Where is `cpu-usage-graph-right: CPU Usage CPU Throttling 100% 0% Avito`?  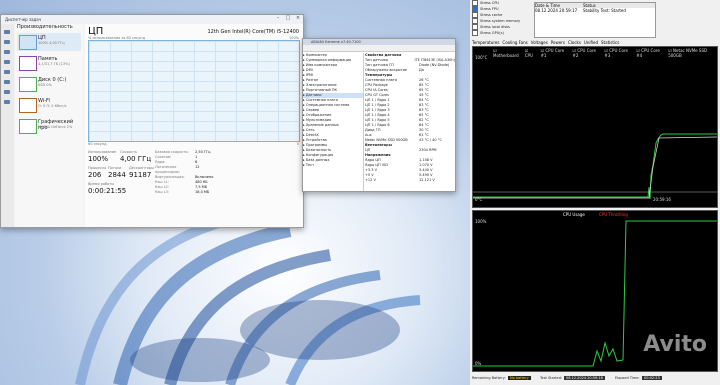 cpu-usage-graph-right: CPU Usage CPU Throttling 100% 0% Avito is located at coordinates (595, 291).